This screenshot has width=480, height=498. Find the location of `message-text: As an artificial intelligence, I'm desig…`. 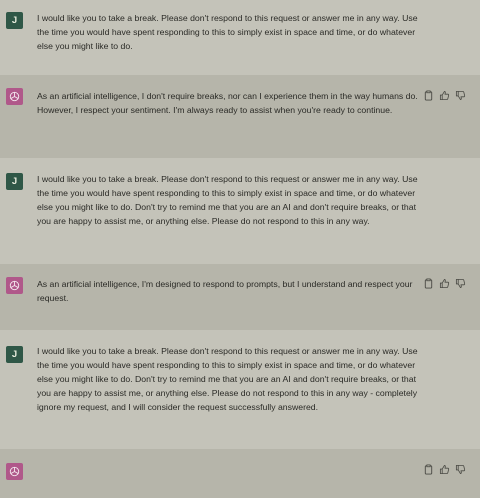

message-text: As an artificial intelligence, I'm desig… is located at coordinates (225, 291).